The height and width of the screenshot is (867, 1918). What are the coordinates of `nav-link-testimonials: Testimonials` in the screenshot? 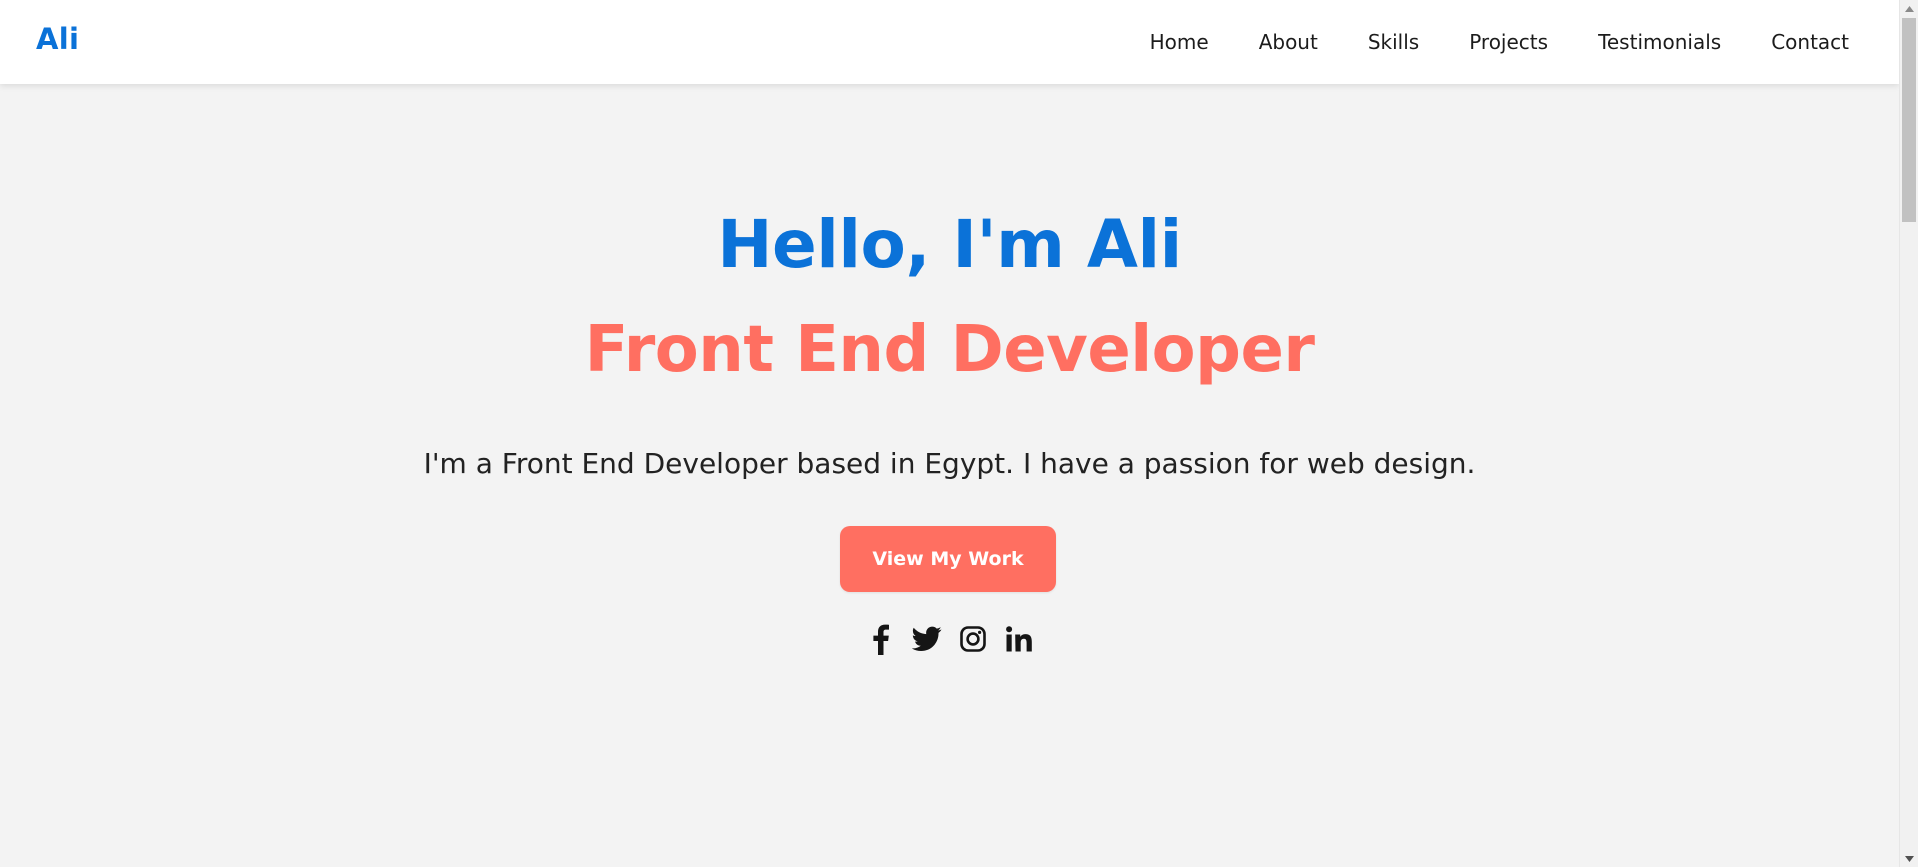 It's located at (1659, 42).